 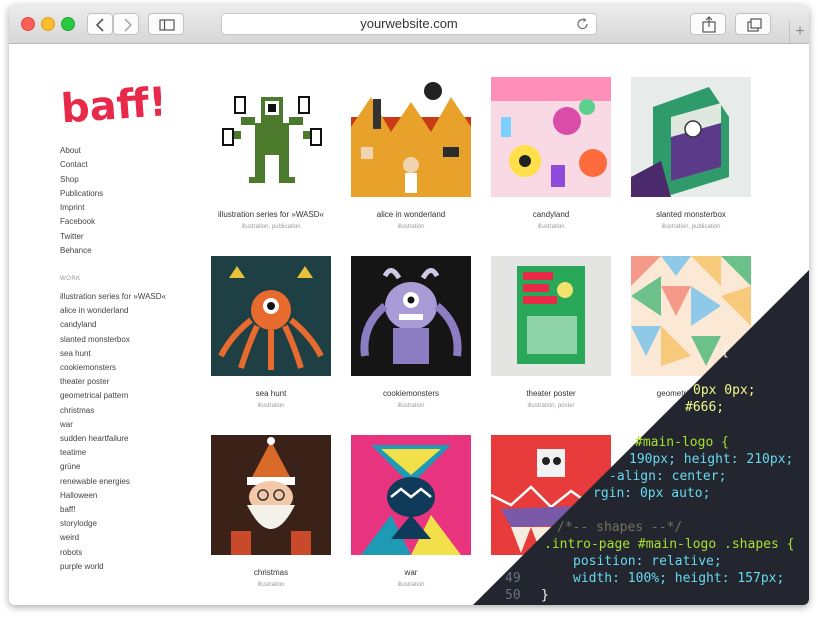 What do you see at coordinates (113, 467) in the screenshot?
I see `work-link-gruene: grüne` at bounding box center [113, 467].